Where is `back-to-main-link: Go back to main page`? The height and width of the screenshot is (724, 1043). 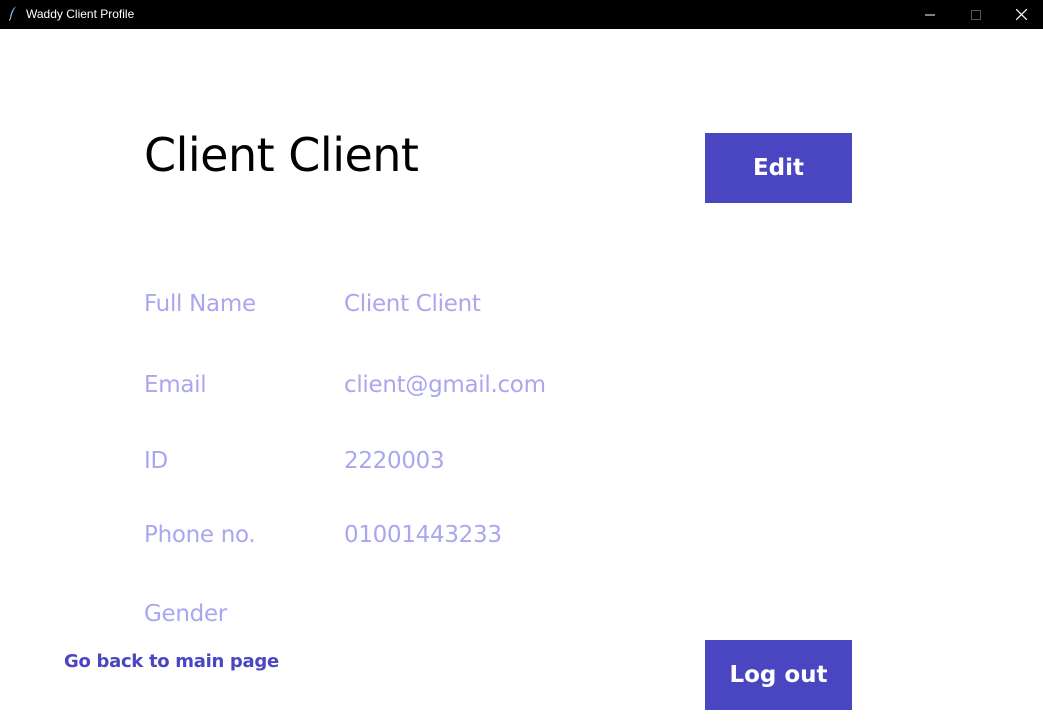 back-to-main-link: Go back to main page is located at coordinates (171, 662).